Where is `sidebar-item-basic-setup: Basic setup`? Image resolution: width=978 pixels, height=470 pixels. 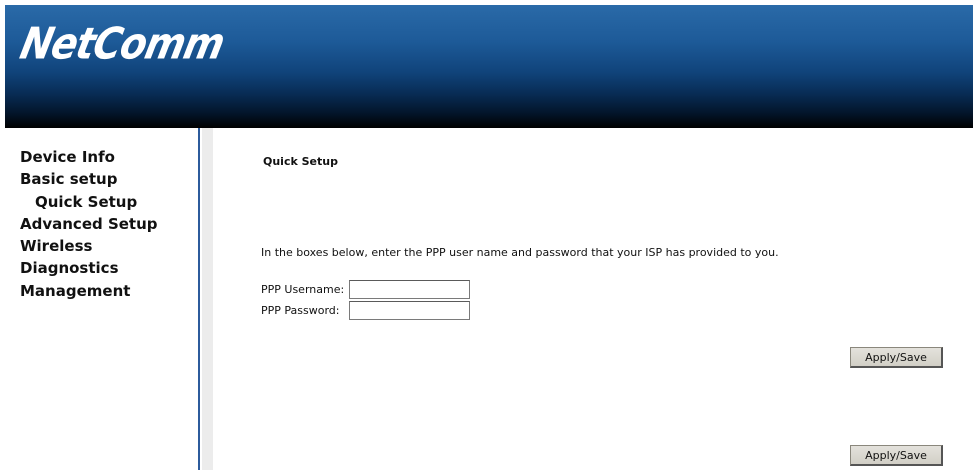 sidebar-item-basic-setup: Basic setup is located at coordinates (101, 179).